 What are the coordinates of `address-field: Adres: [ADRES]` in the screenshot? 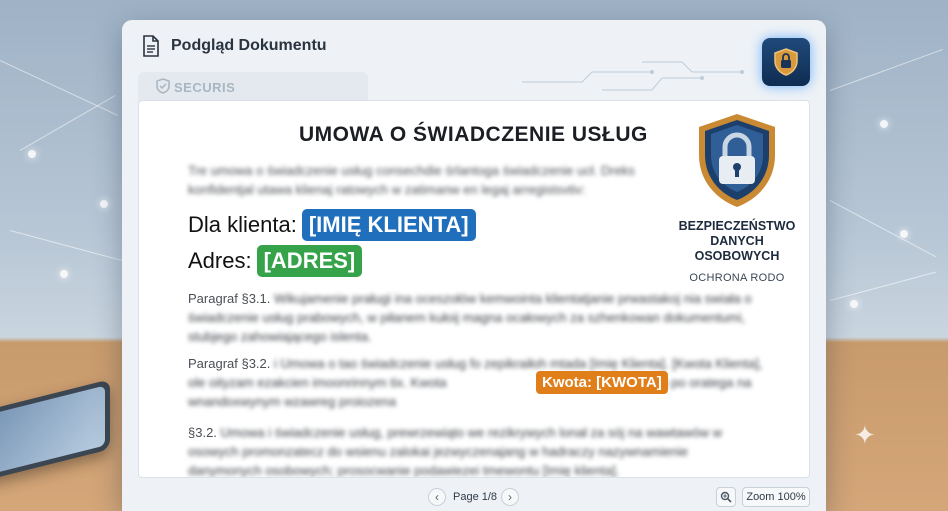 It's located at (275, 261).